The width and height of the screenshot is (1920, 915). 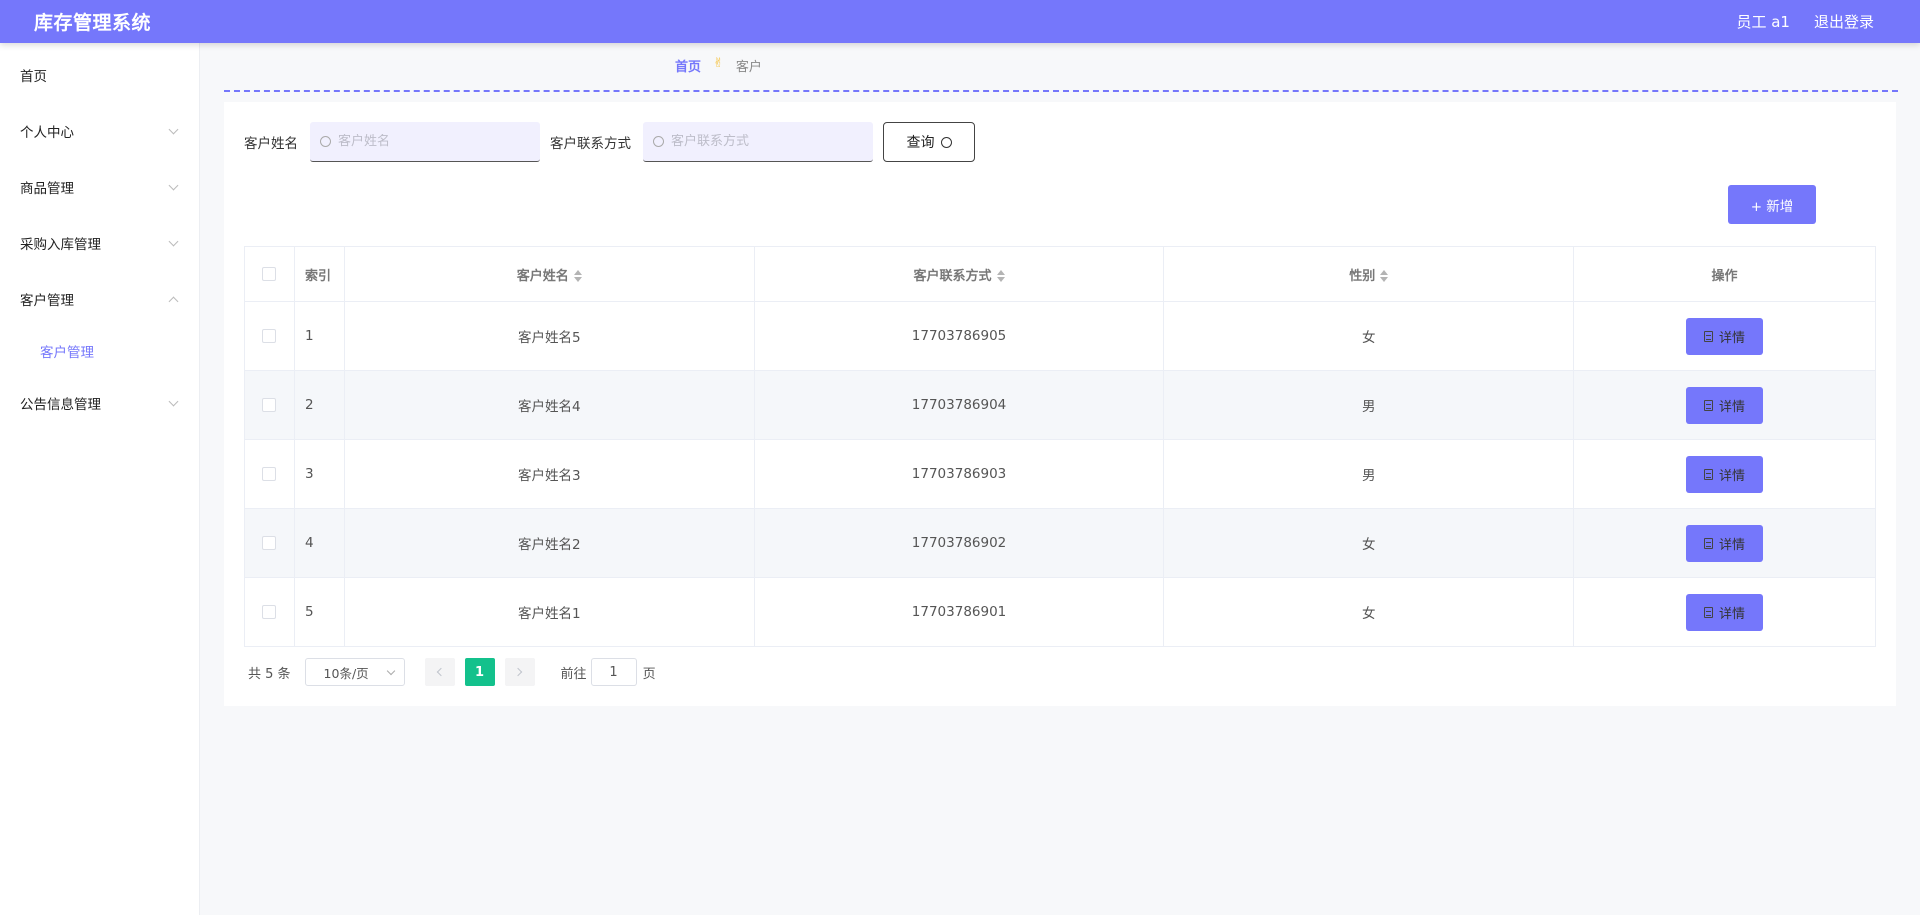 What do you see at coordinates (99, 403) in the screenshot?
I see `sidebar-item-notice: 公告信息管理` at bounding box center [99, 403].